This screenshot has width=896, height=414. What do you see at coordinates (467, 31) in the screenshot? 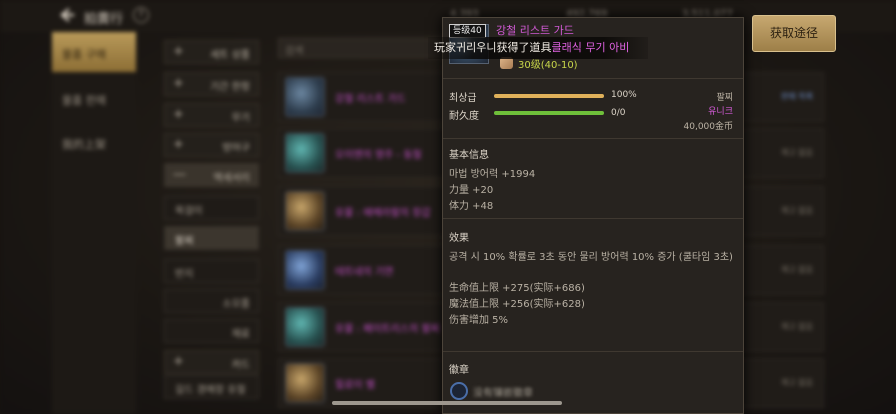
I see `level-badge: 등级40` at bounding box center [467, 31].